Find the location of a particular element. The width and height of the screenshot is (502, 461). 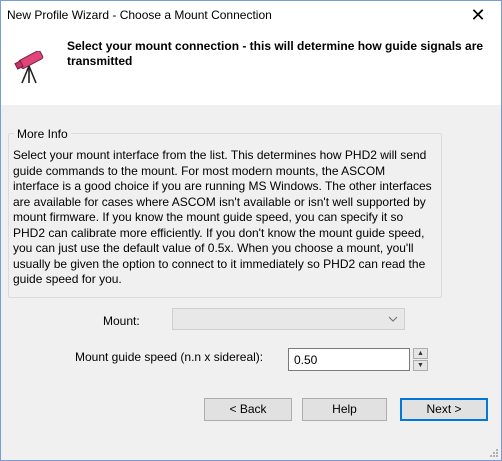

close-icon: ✕ is located at coordinates (478, 16).